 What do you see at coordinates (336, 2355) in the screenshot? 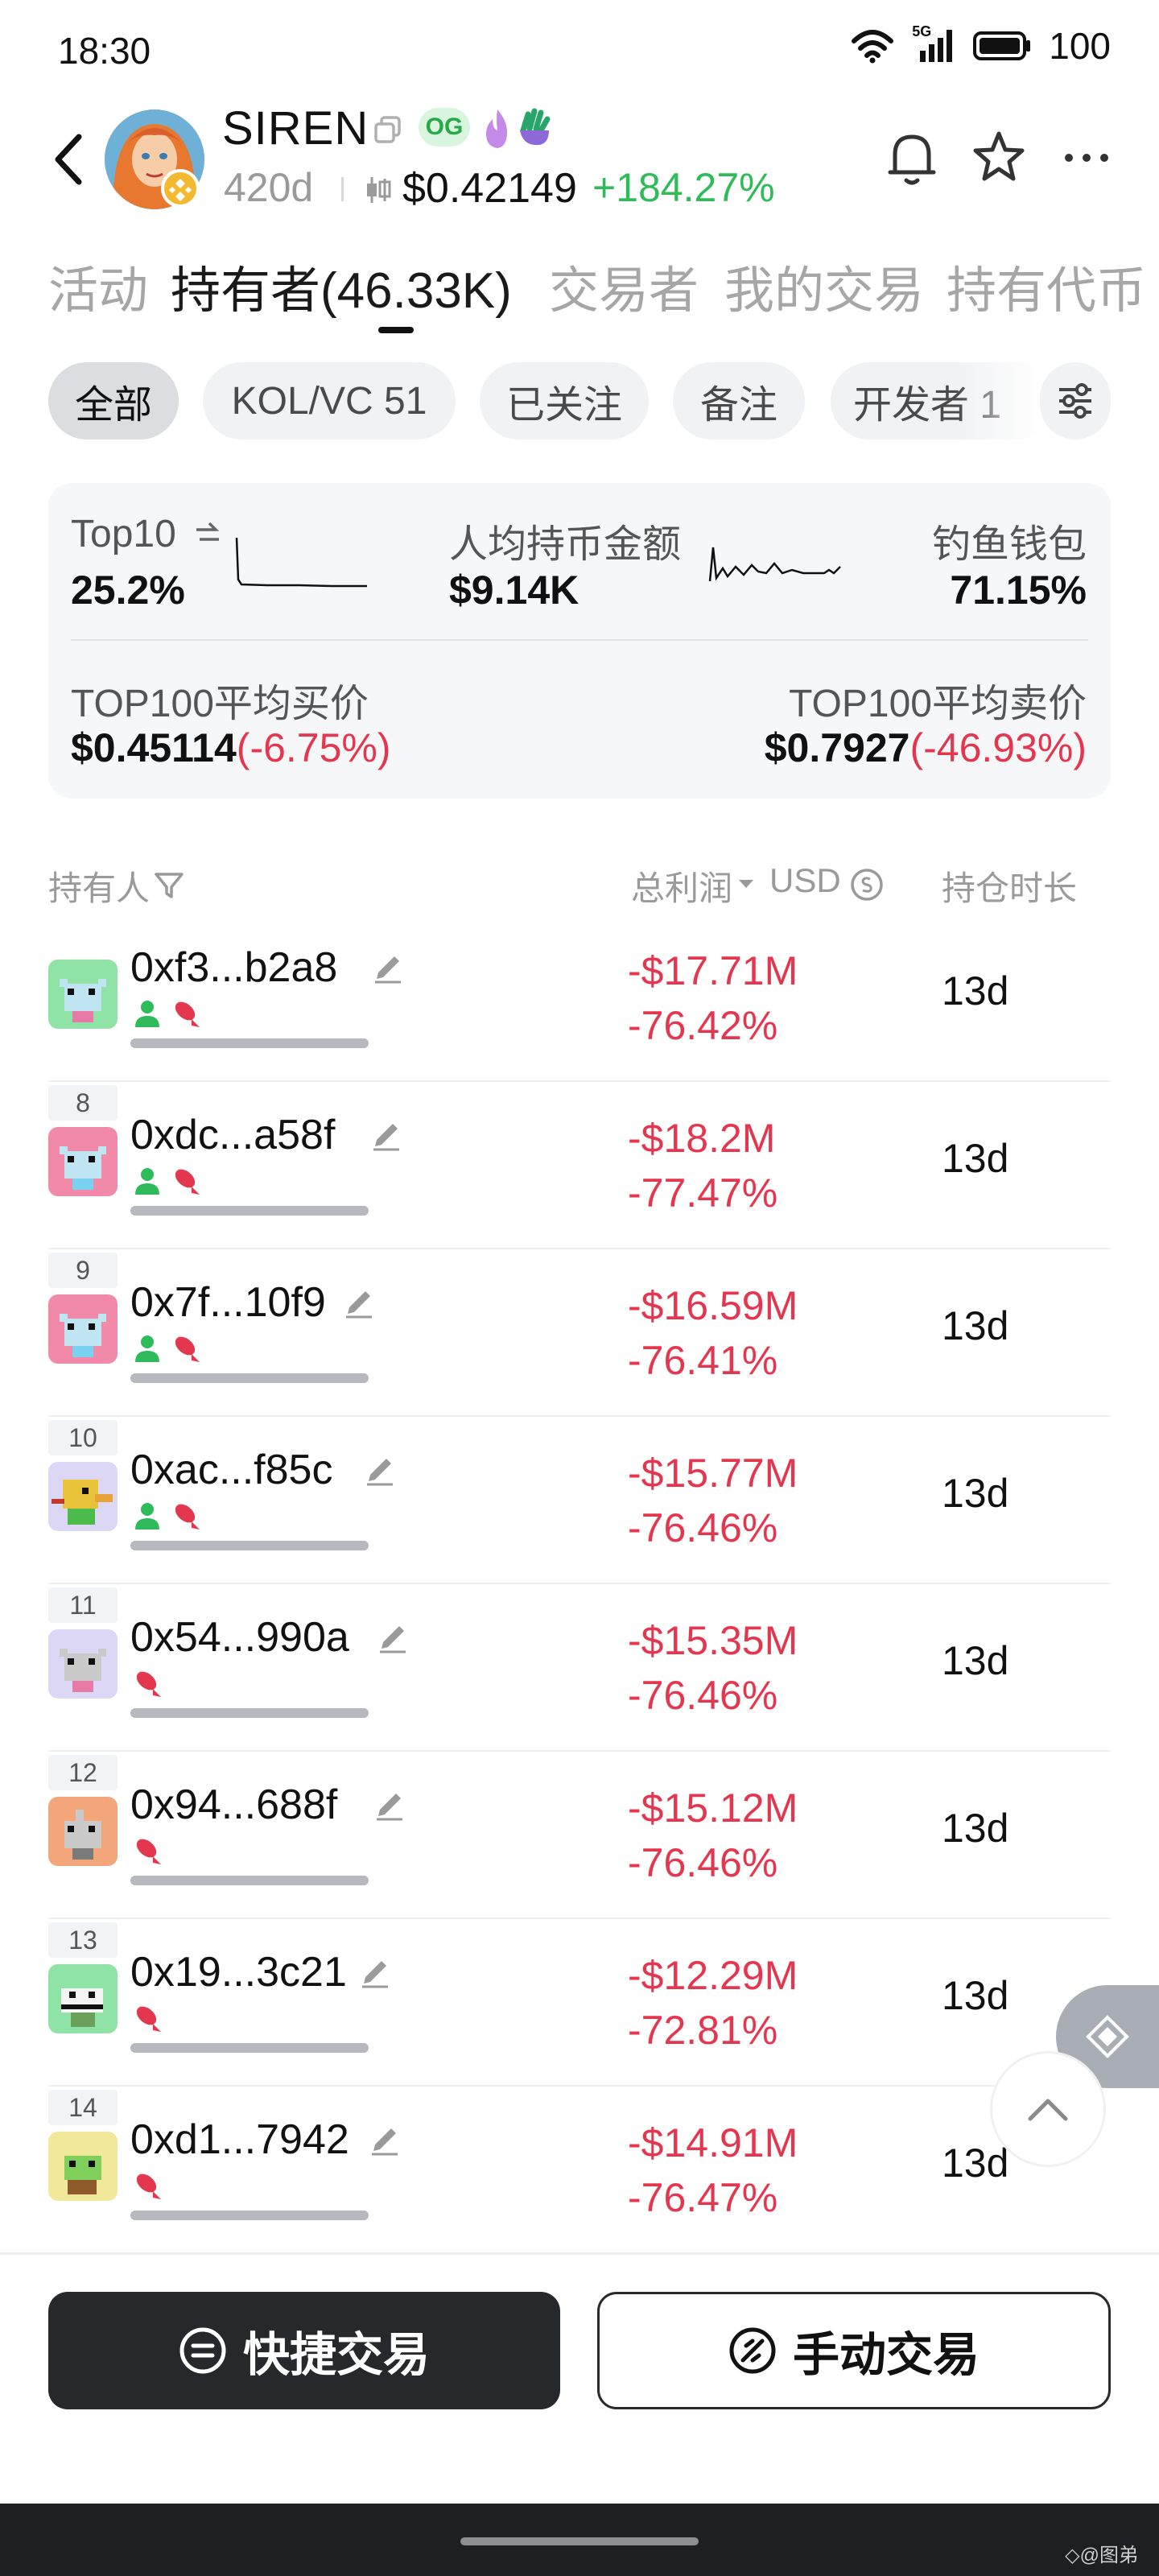
I see `quick-trade-label: 快捷交易` at bounding box center [336, 2355].